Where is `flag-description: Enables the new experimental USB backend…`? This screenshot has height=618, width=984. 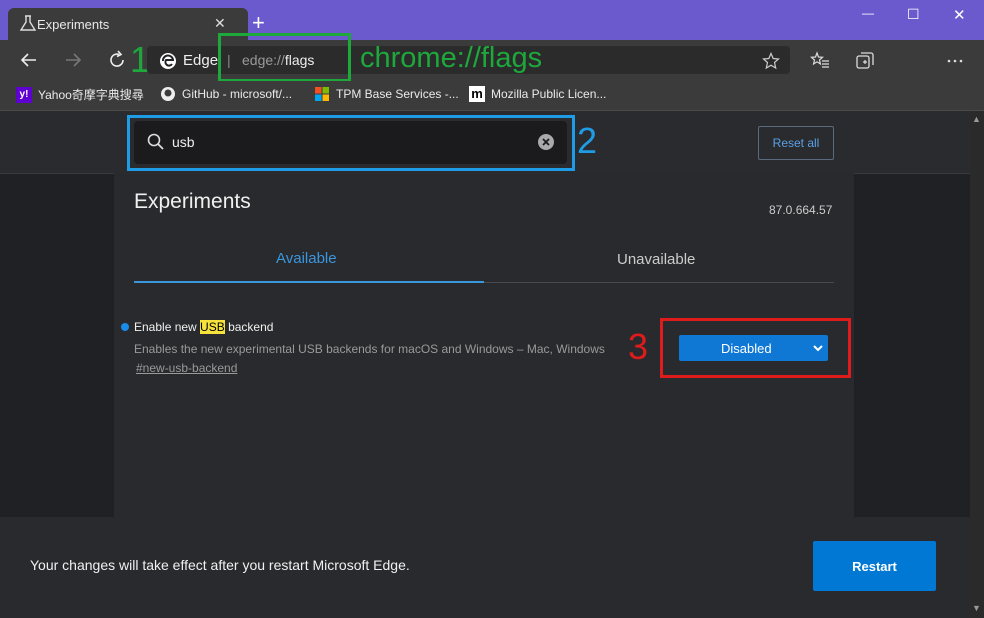
flag-description: Enables the new experimental USB backend… is located at coordinates (369, 349).